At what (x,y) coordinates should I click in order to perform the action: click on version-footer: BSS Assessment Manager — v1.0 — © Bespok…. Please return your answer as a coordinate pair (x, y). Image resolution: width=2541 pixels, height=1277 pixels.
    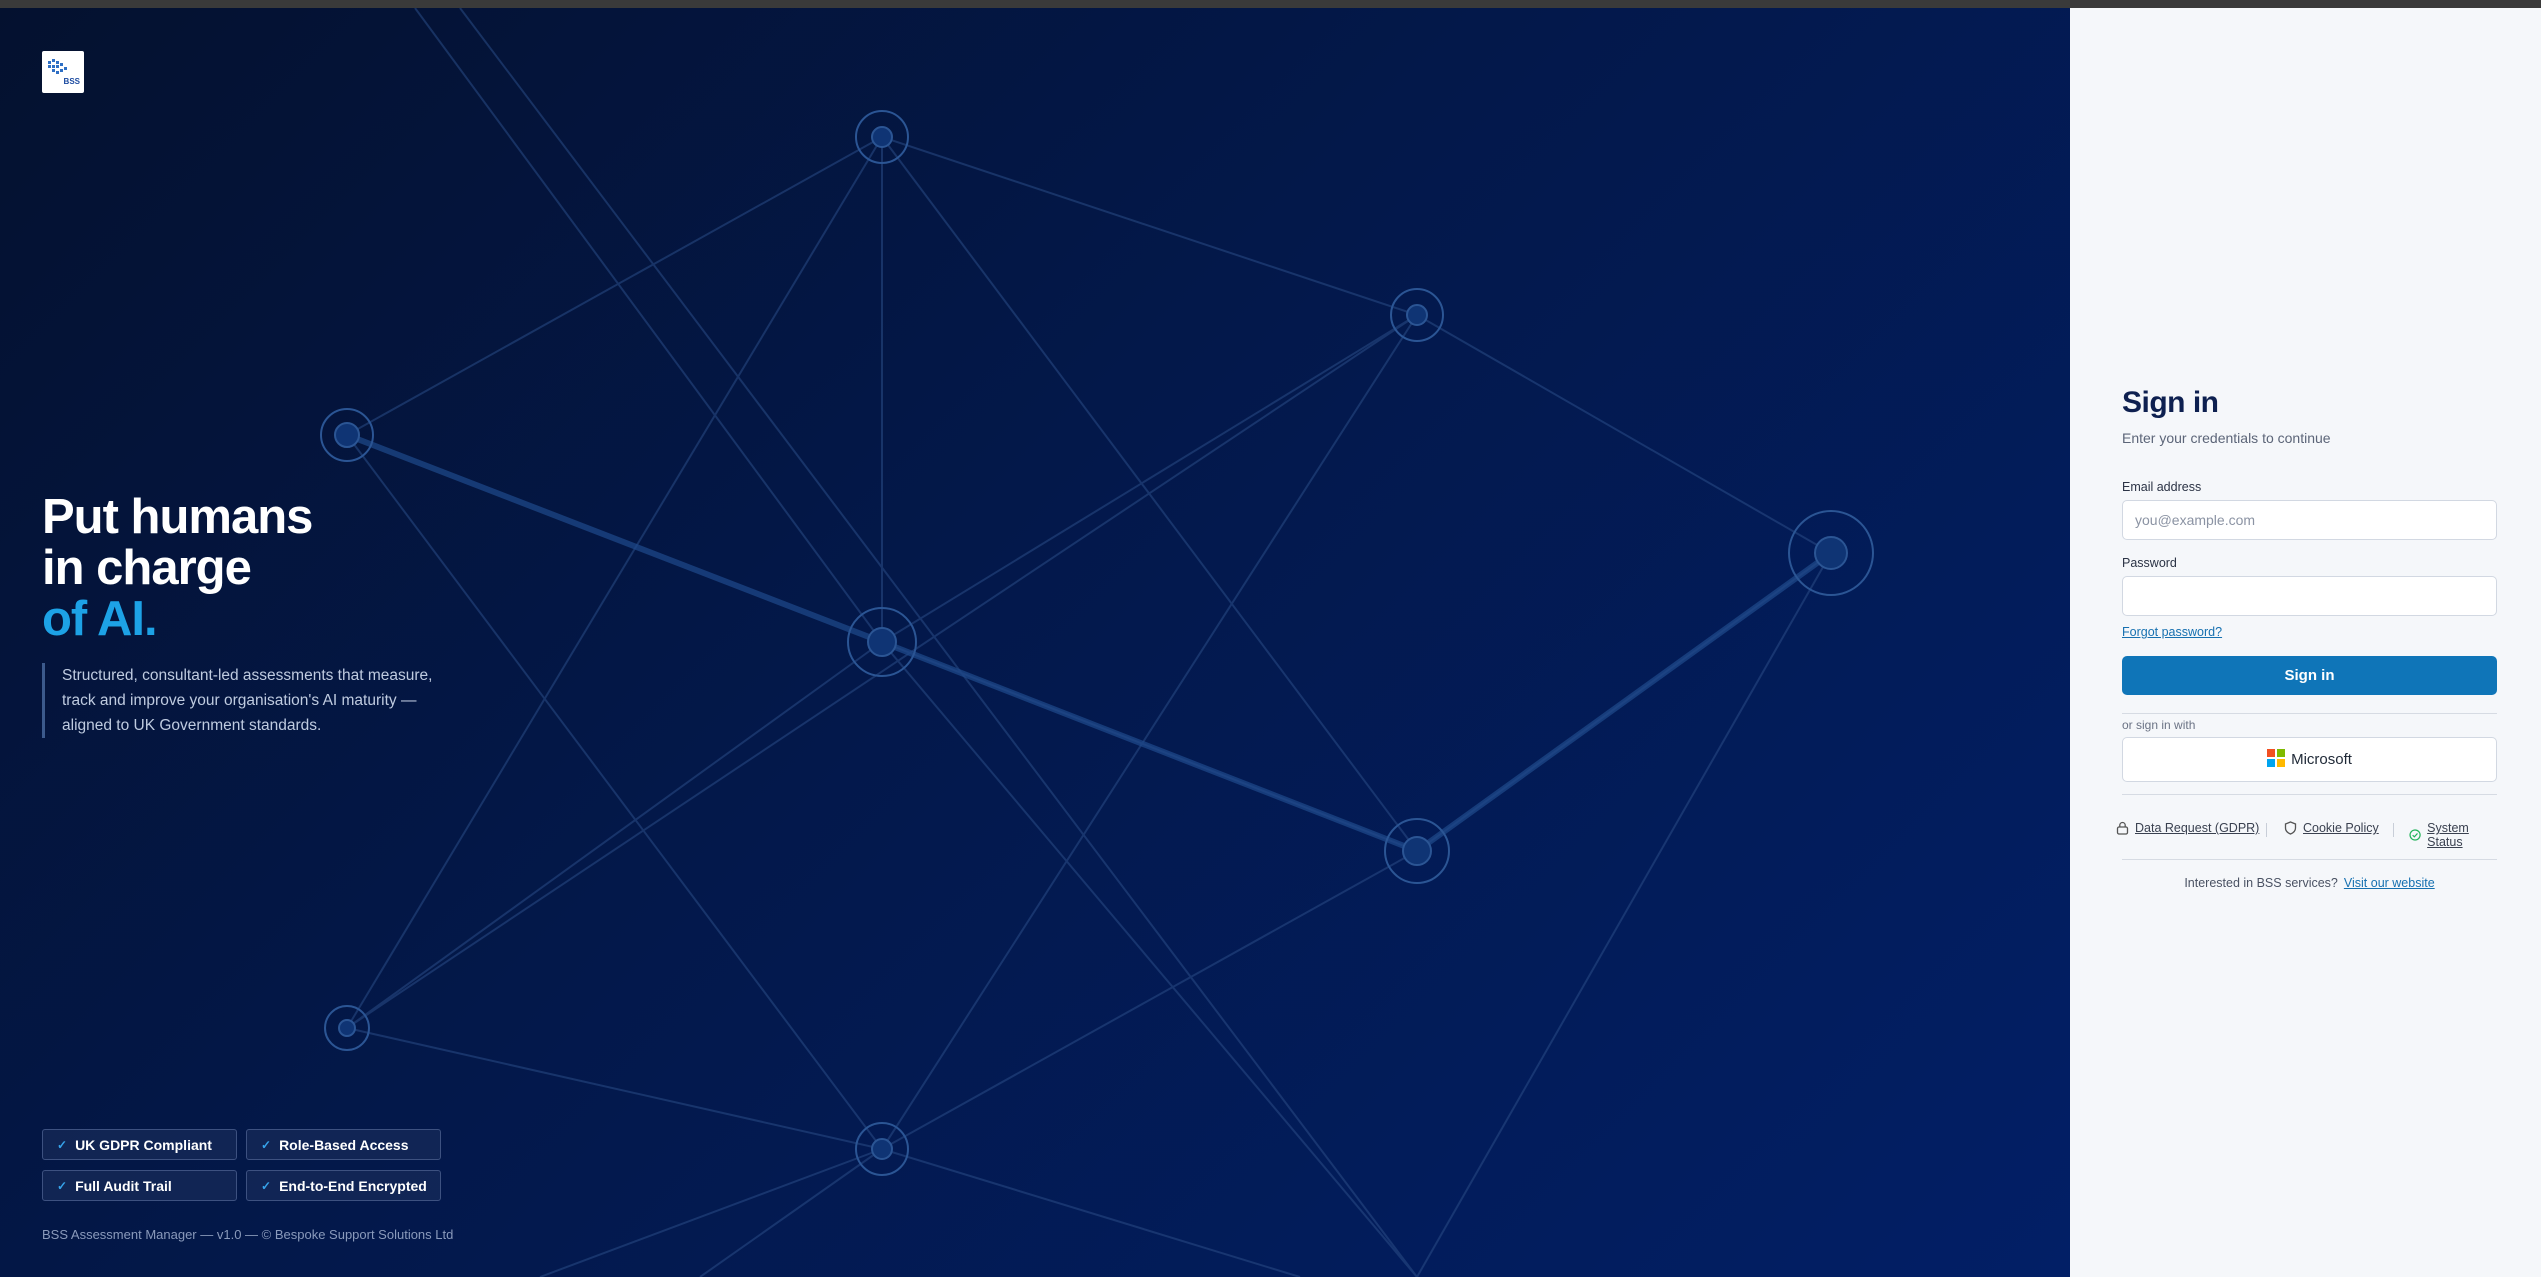
    Looking at the image, I should click on (248, 1234).